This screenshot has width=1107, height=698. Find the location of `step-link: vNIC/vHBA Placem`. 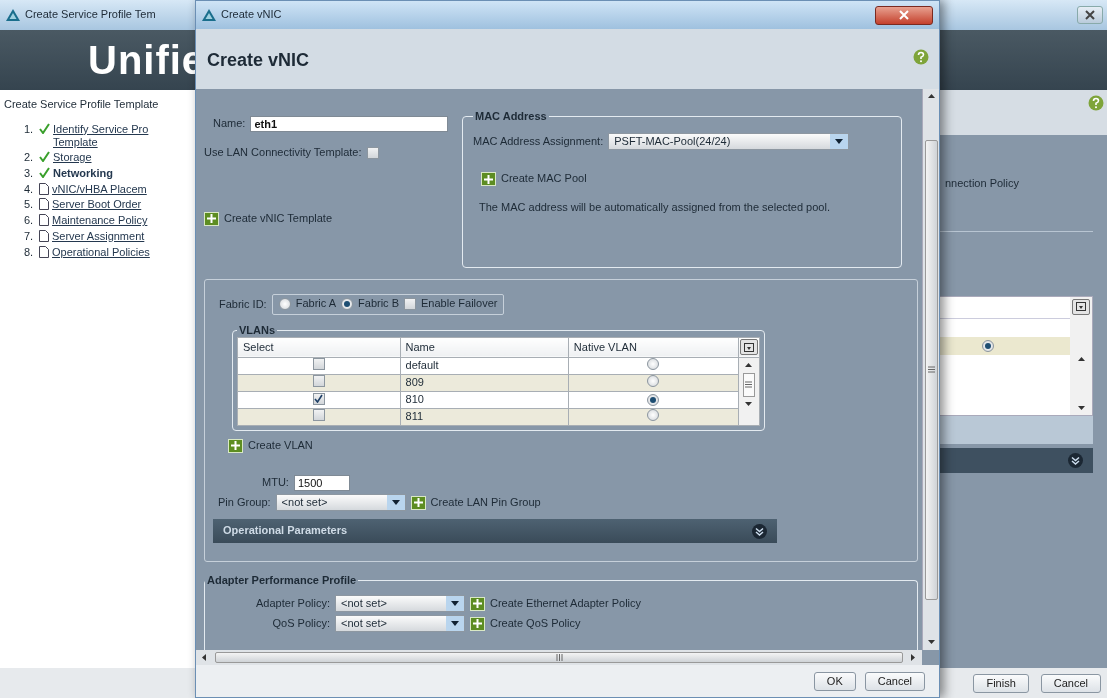

step-link: vNIC/vHBA Placem is located at coordinates (99, 189).